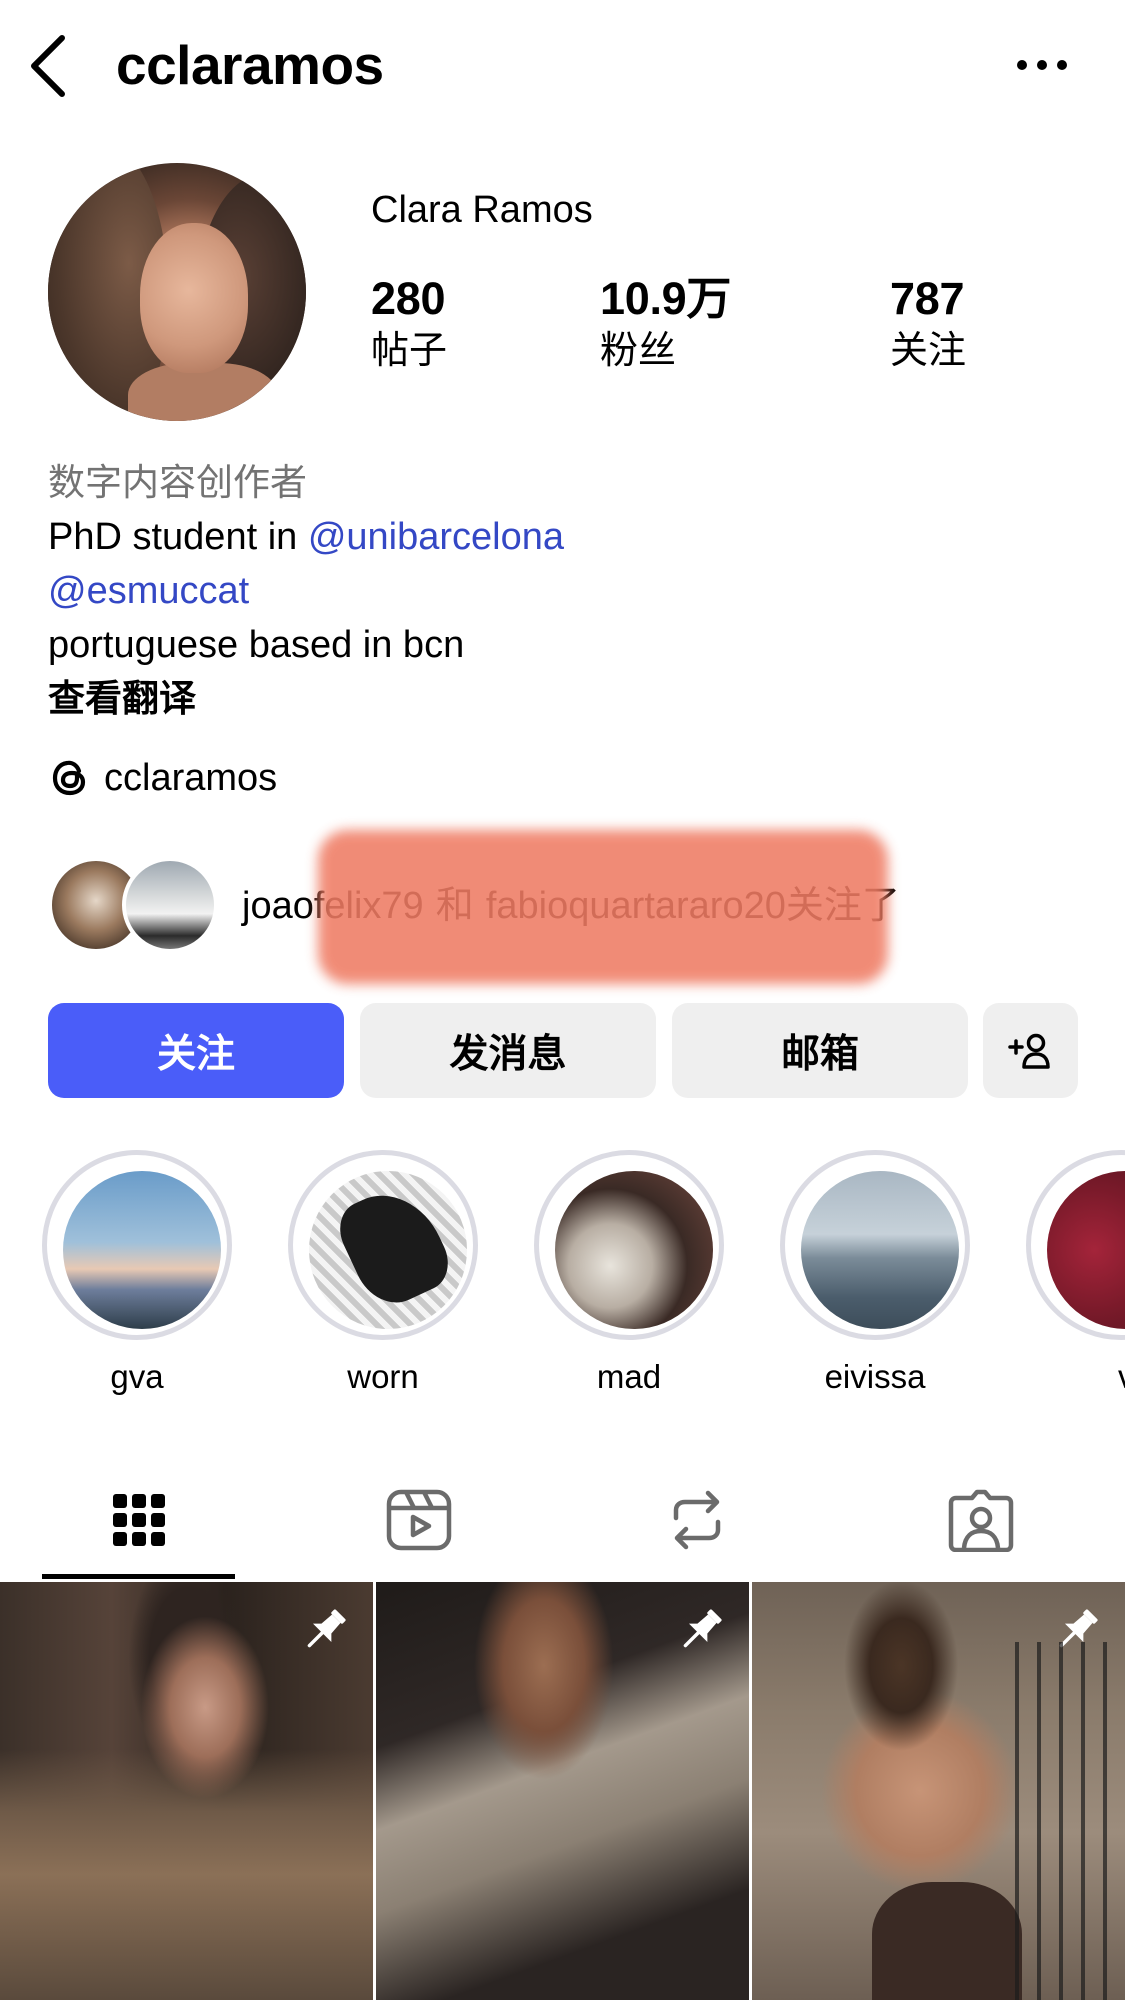 The image size is (1125, 2000). What do you see at coordinates (454, 905) in the screenshot?
I see `joiner-text: 和` at bounding box center [454, 905].